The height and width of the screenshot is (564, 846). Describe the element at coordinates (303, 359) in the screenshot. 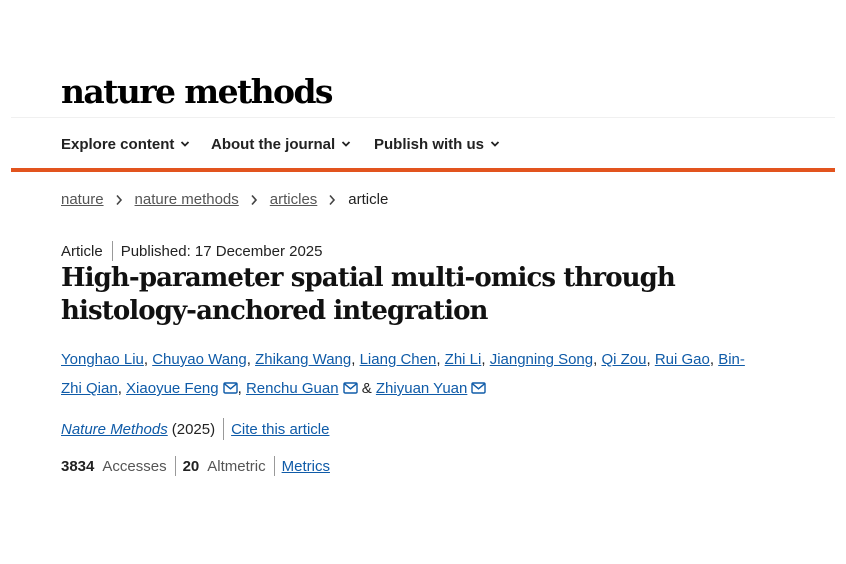

I see `author-link: Zhikang Wang` at that location.